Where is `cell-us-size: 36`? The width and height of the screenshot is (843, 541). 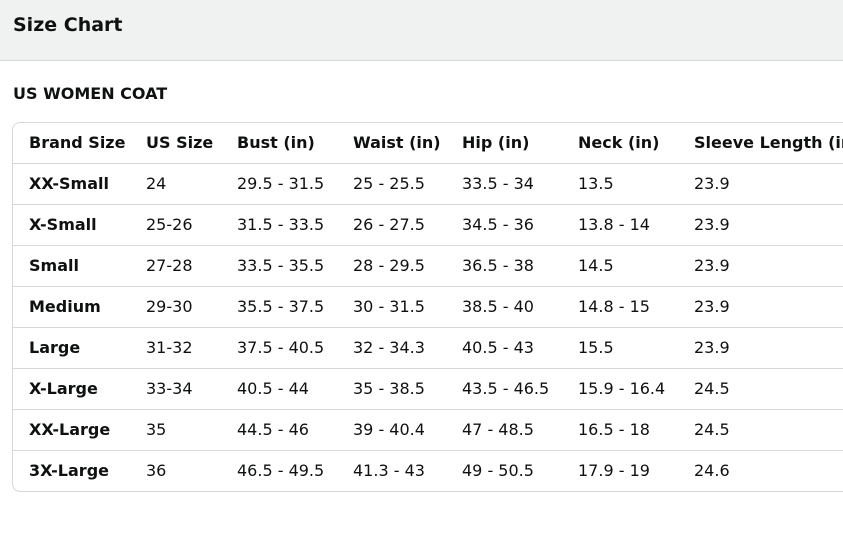 cell-us-size: 36 is located at coordinates (156, 470).